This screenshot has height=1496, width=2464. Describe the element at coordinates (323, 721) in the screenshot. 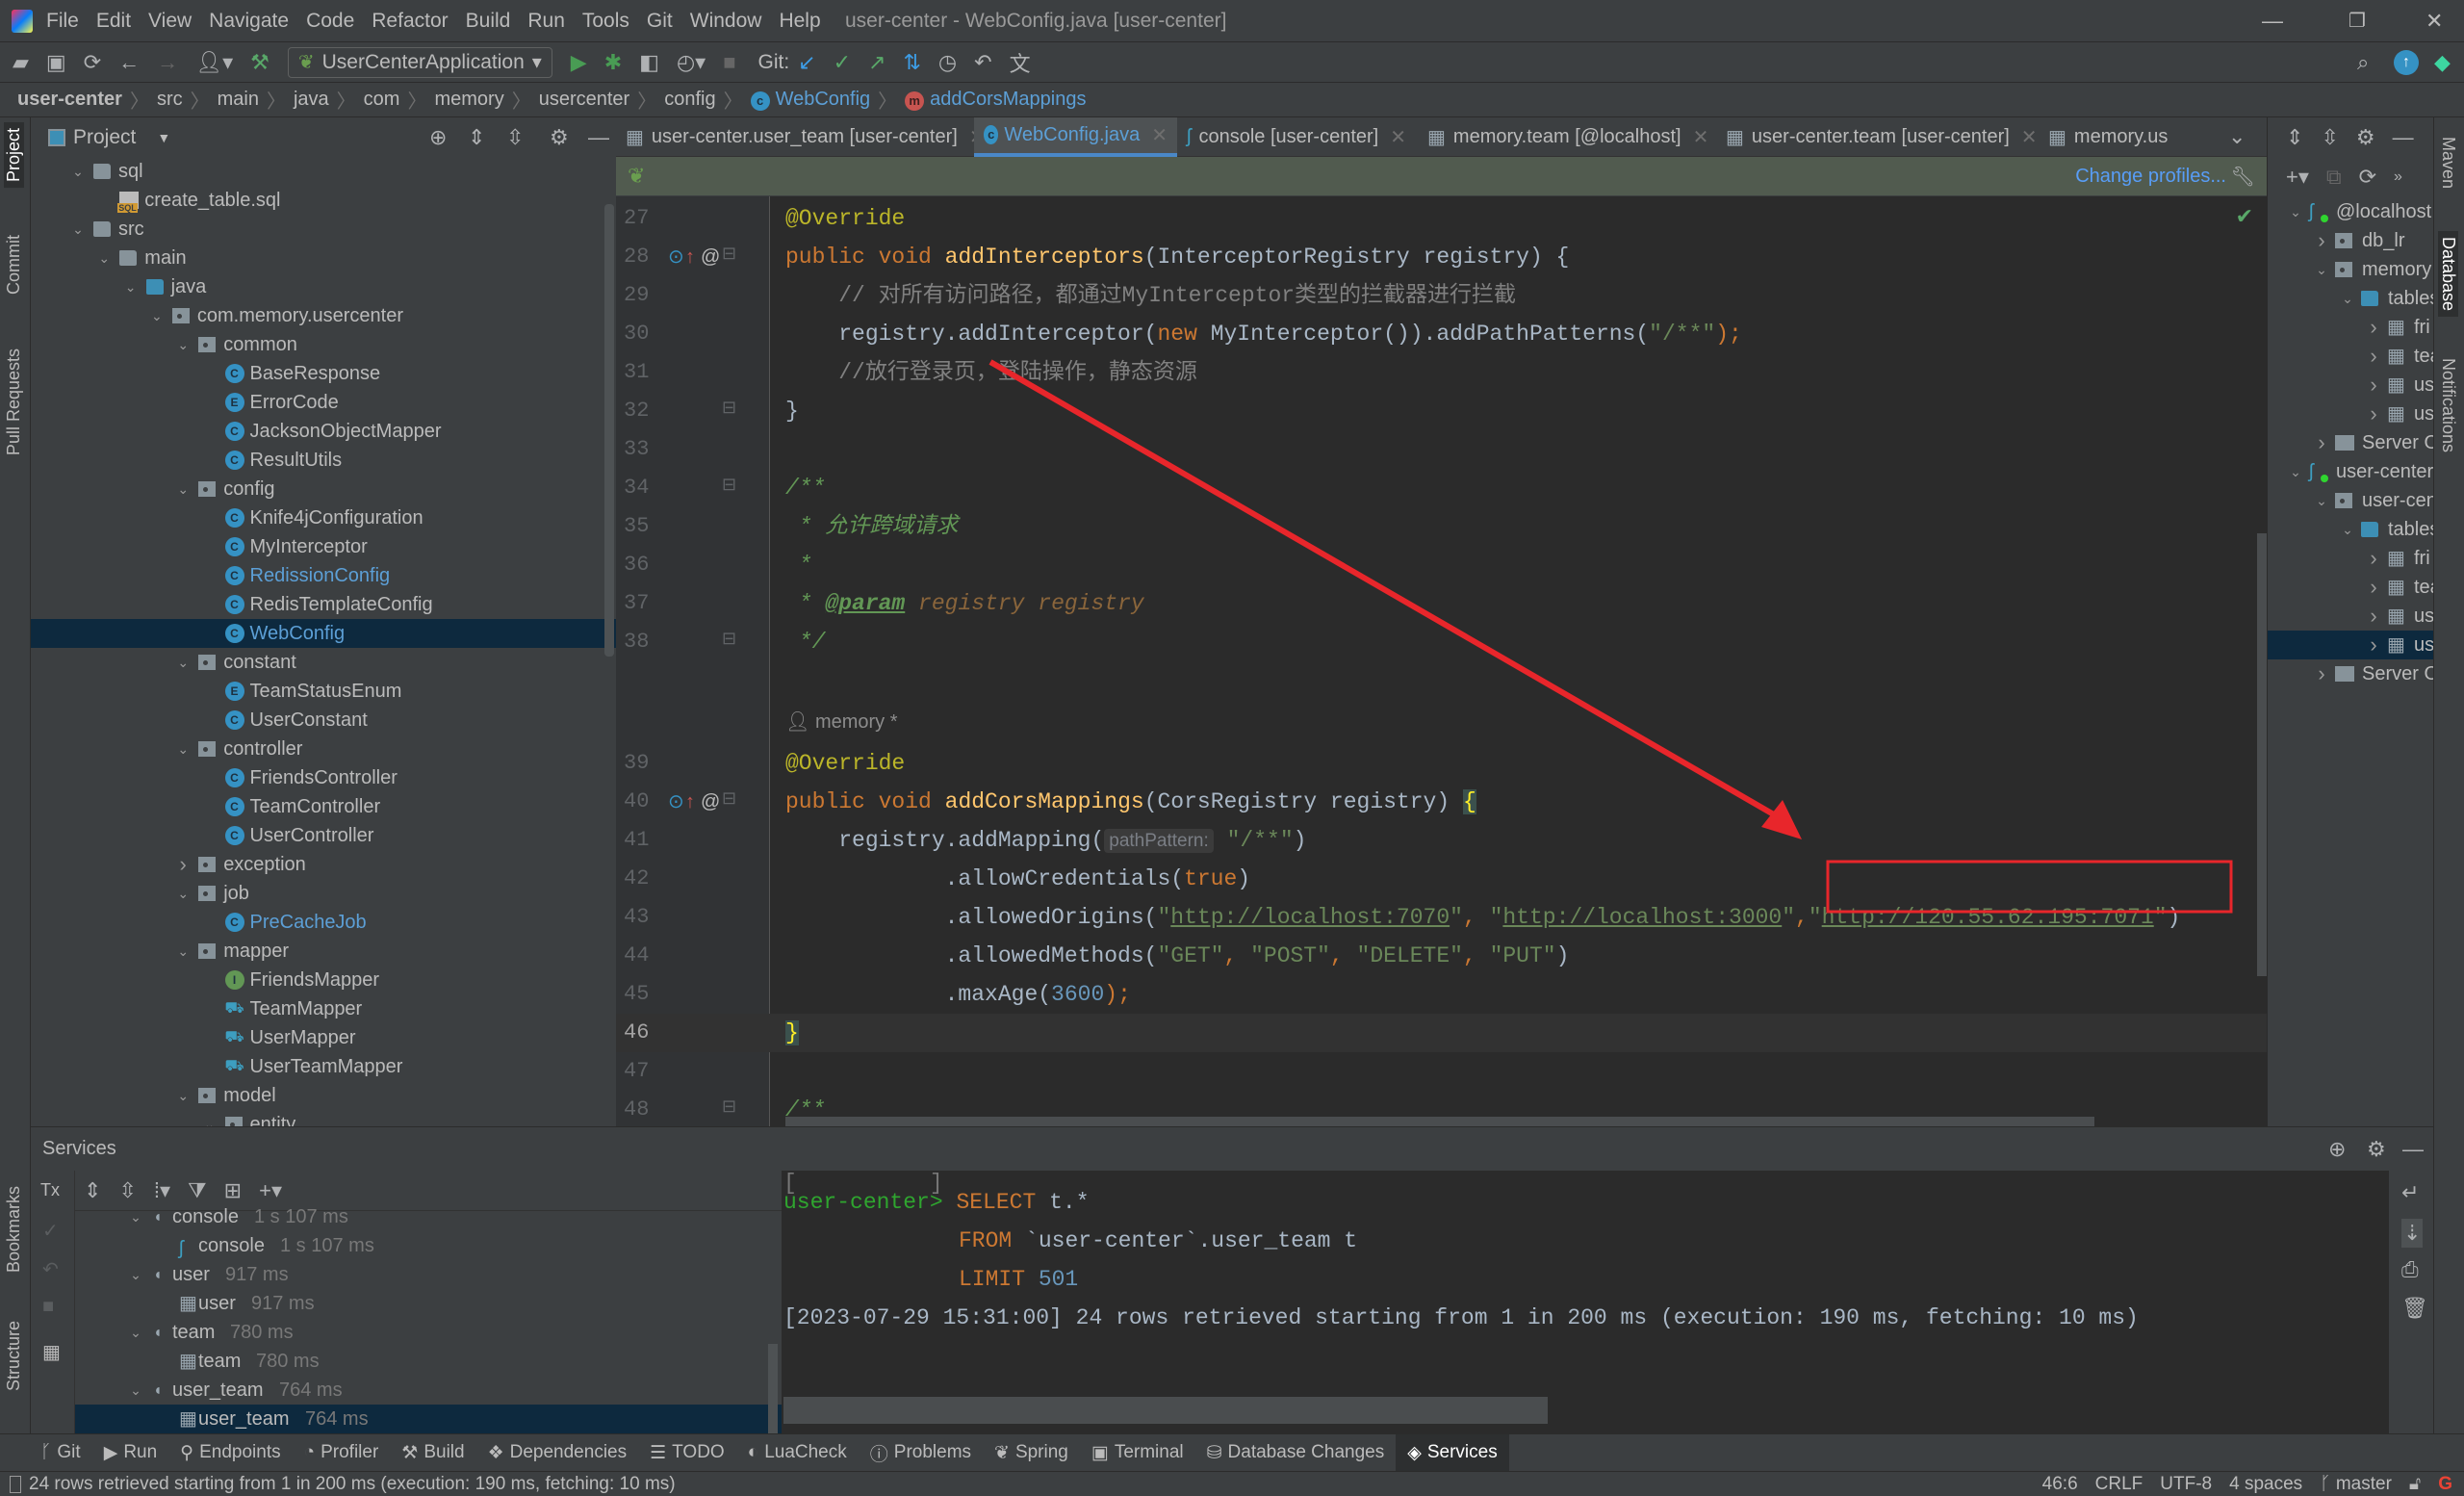

I see `tree-item: C UserConstant` at that location.